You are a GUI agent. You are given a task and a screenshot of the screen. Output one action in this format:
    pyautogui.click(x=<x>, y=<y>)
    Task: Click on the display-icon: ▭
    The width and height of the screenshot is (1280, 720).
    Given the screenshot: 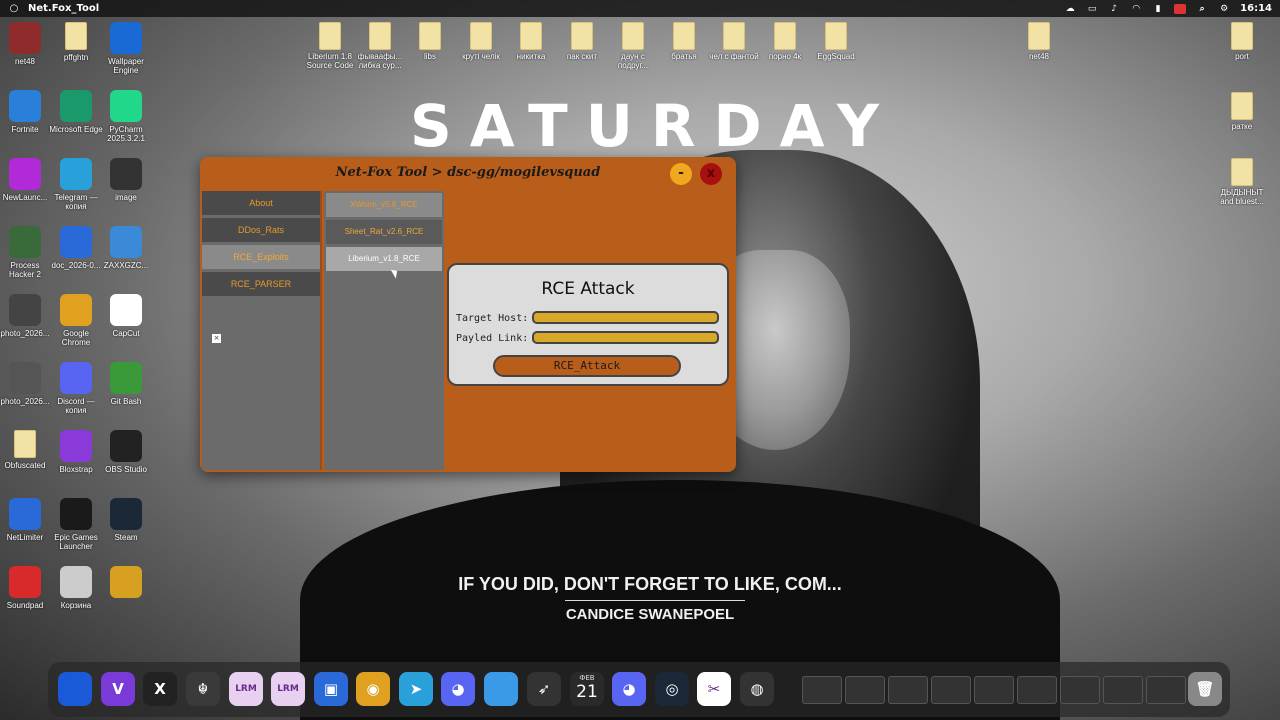 What is the action you would take?
    pyautogui.click(x=1092, y=9)
    